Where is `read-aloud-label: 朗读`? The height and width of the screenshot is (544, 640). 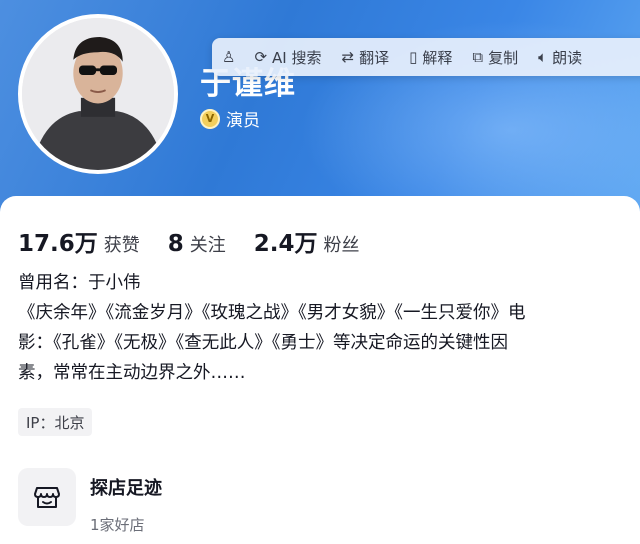 read-aloud-label: 朗读 is located at coordinates (567, 57).